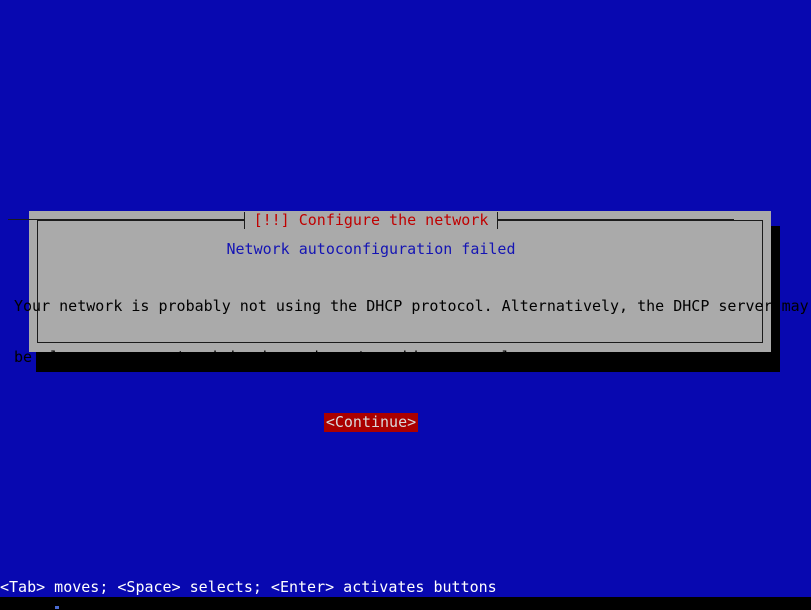 Image resolution: width=811 pixels, height=610 pixels. I want to click on console-bottom-strip, so click(405, 603).